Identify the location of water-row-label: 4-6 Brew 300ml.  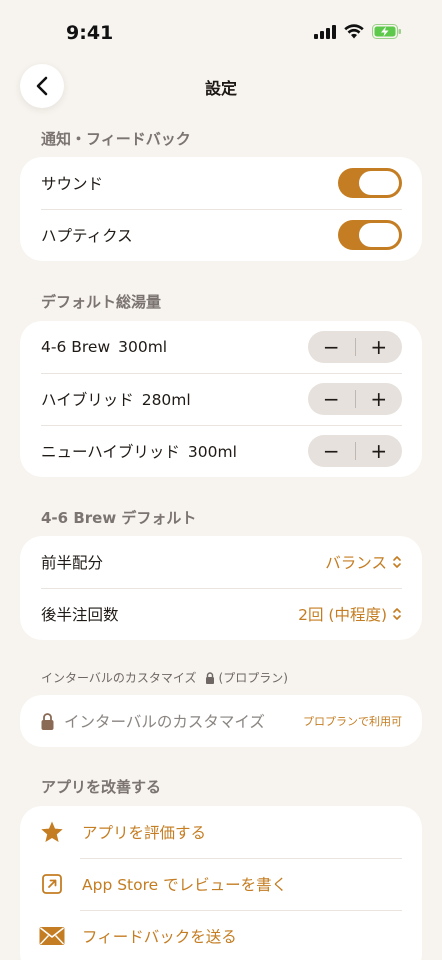
(174, 347).